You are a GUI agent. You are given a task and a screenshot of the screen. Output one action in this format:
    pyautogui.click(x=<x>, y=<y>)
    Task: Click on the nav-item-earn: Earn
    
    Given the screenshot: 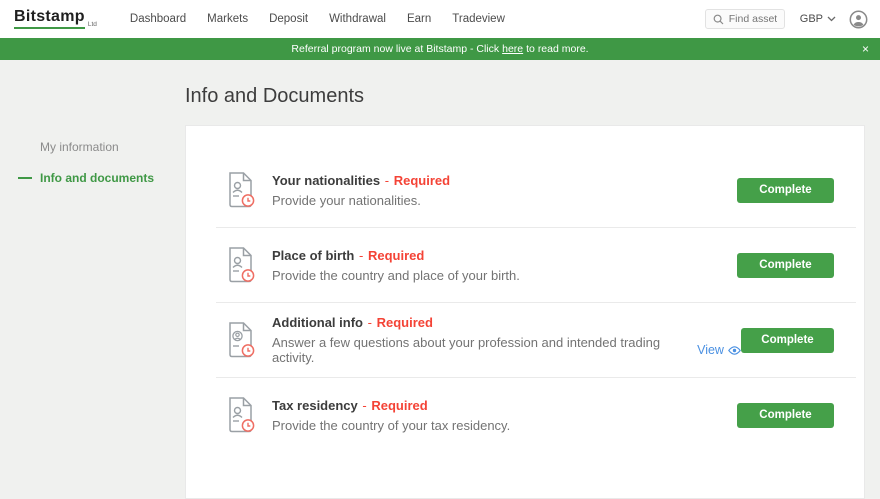 What is the action you would take?
    pyautogui.click(x=419, y=19)
    